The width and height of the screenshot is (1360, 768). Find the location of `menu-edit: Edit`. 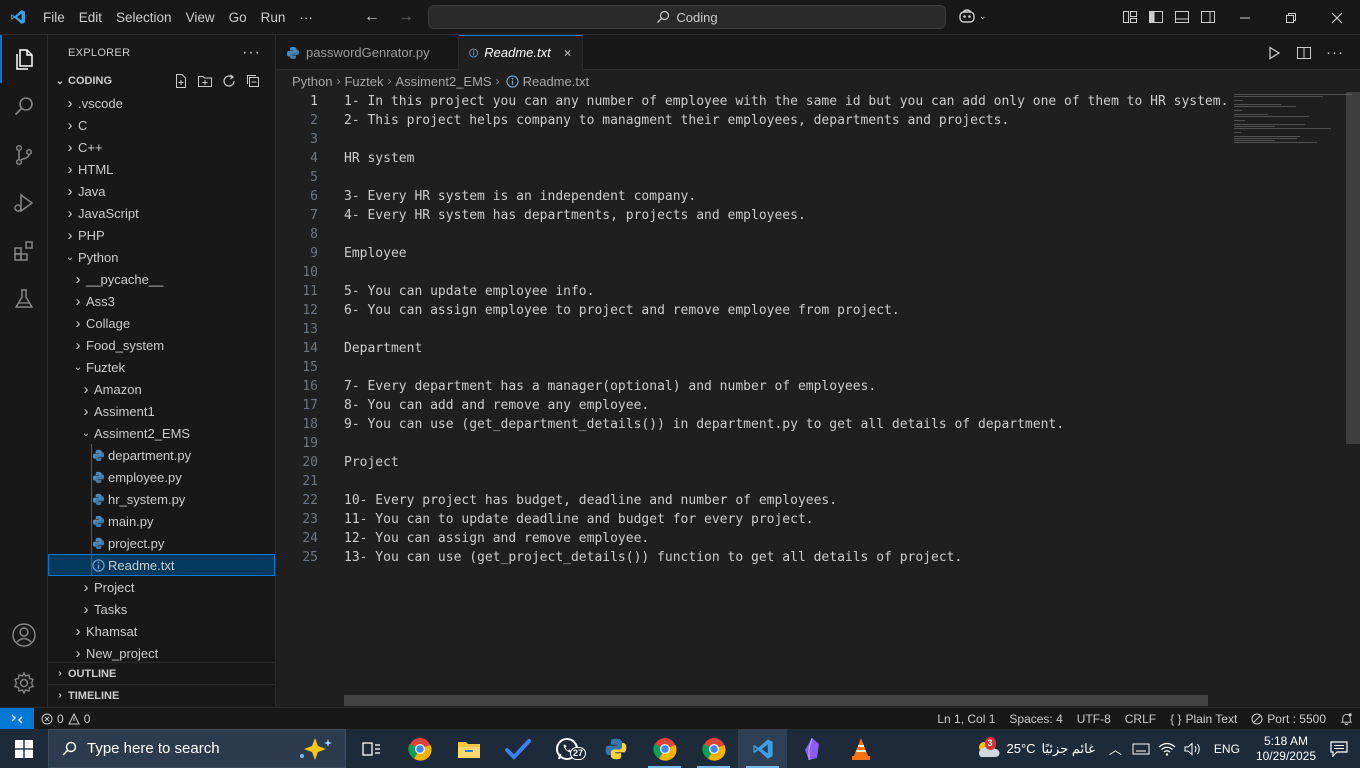

menu-edit: Edit is located at coordinates (90, 17).